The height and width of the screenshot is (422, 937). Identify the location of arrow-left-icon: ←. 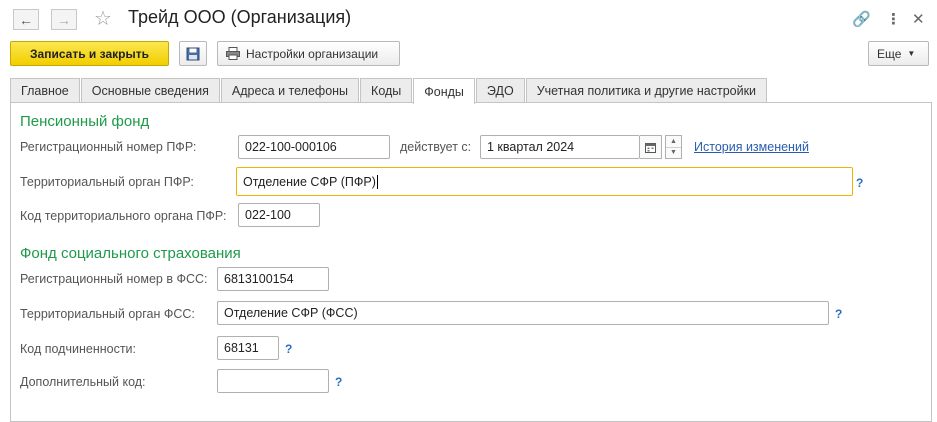
(26, 19).